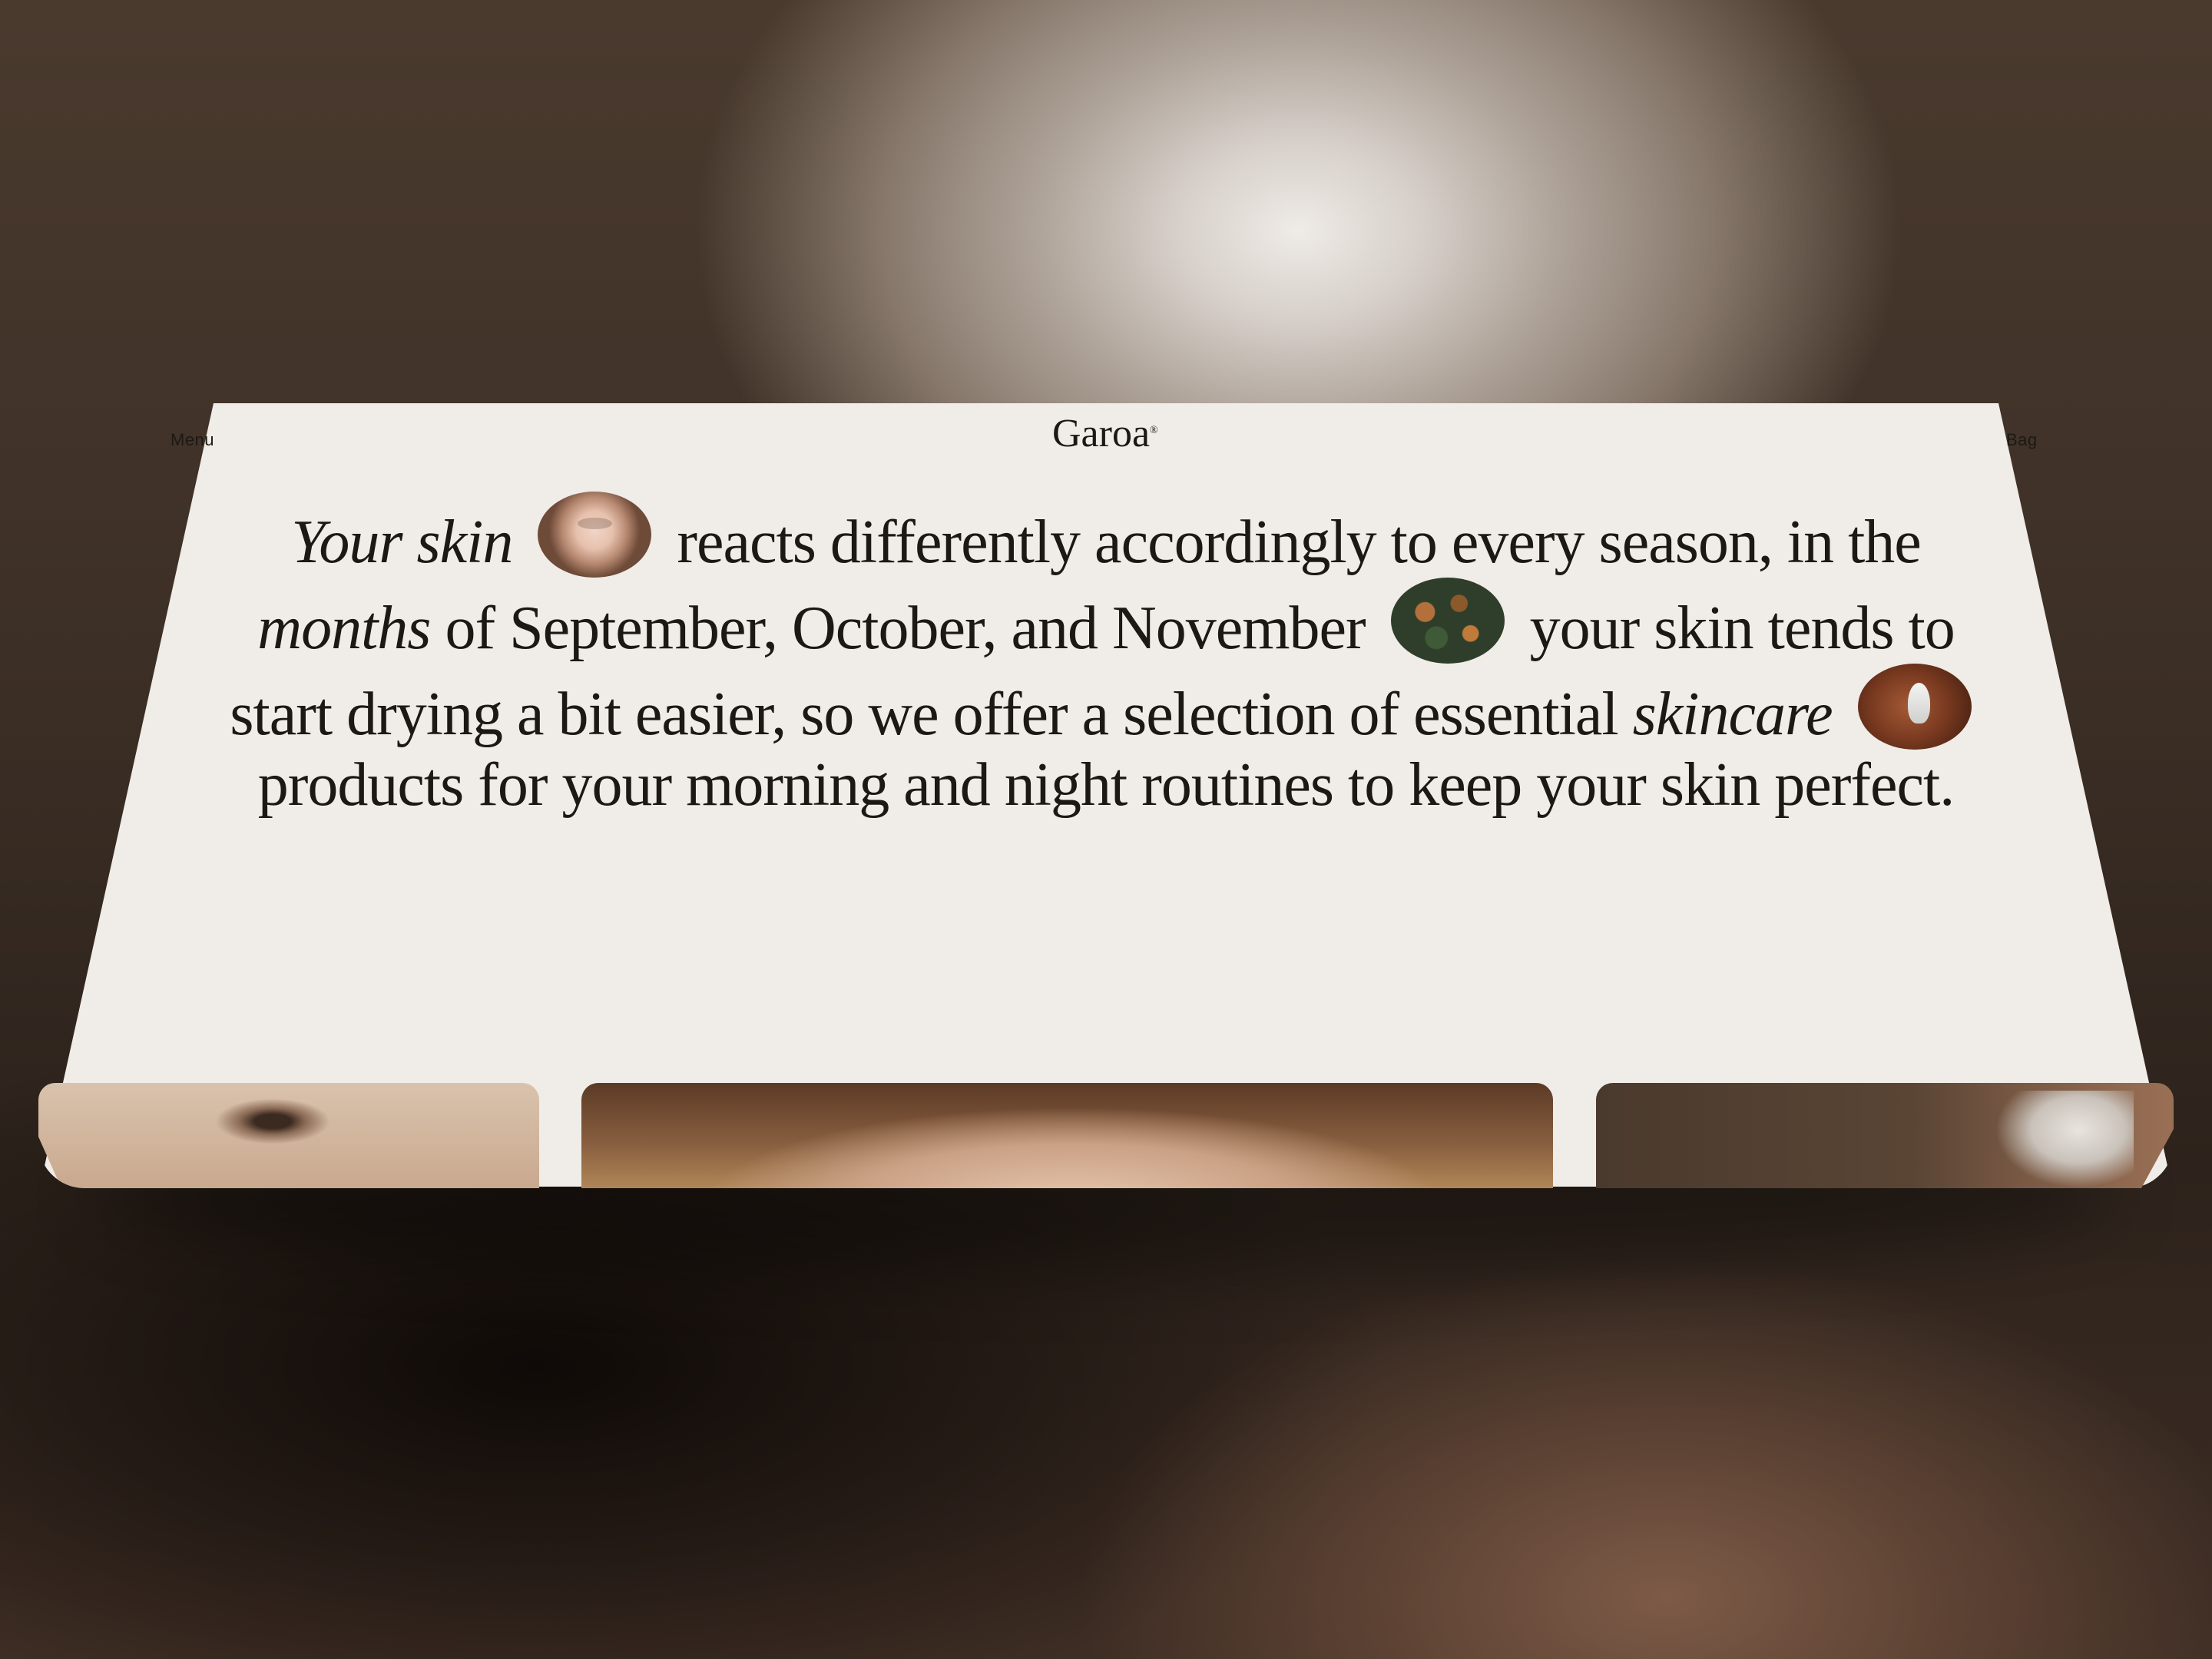  I want to click on card-model-eye, so click(288, 1135).